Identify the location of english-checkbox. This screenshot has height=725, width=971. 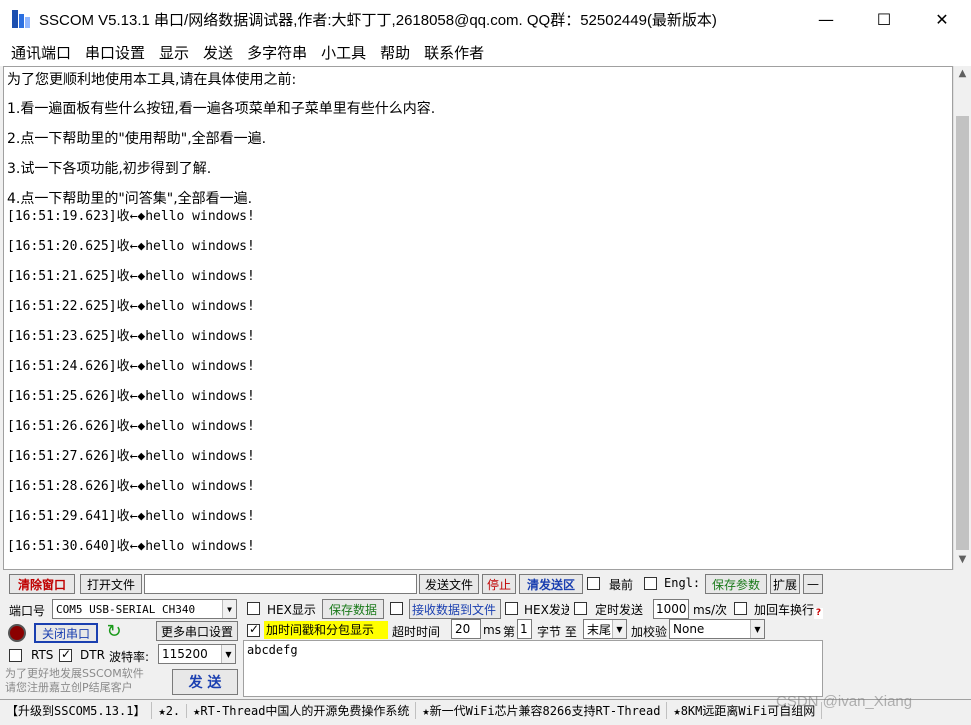
(650, 583).